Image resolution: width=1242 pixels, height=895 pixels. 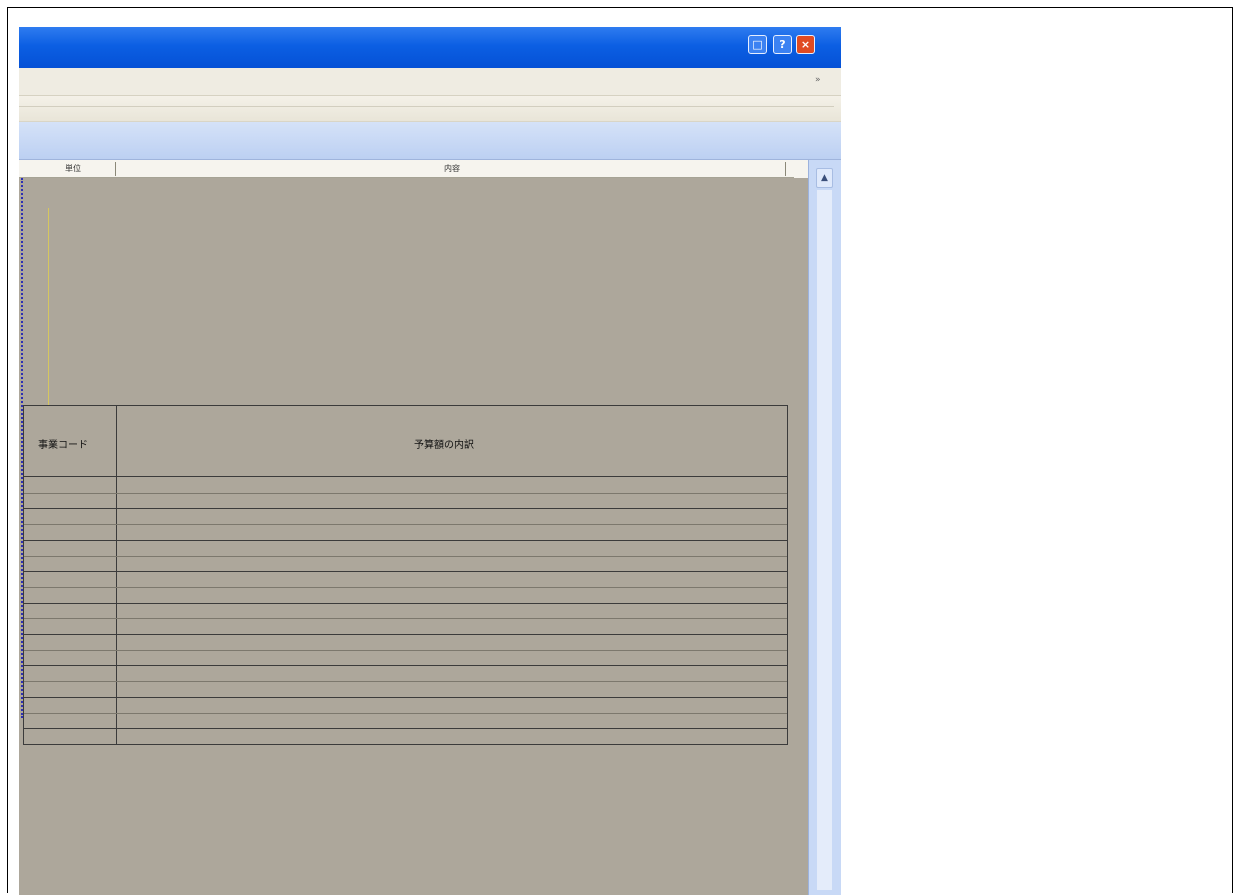 I want to click on menu-bar: », so click(x=430, y=82).